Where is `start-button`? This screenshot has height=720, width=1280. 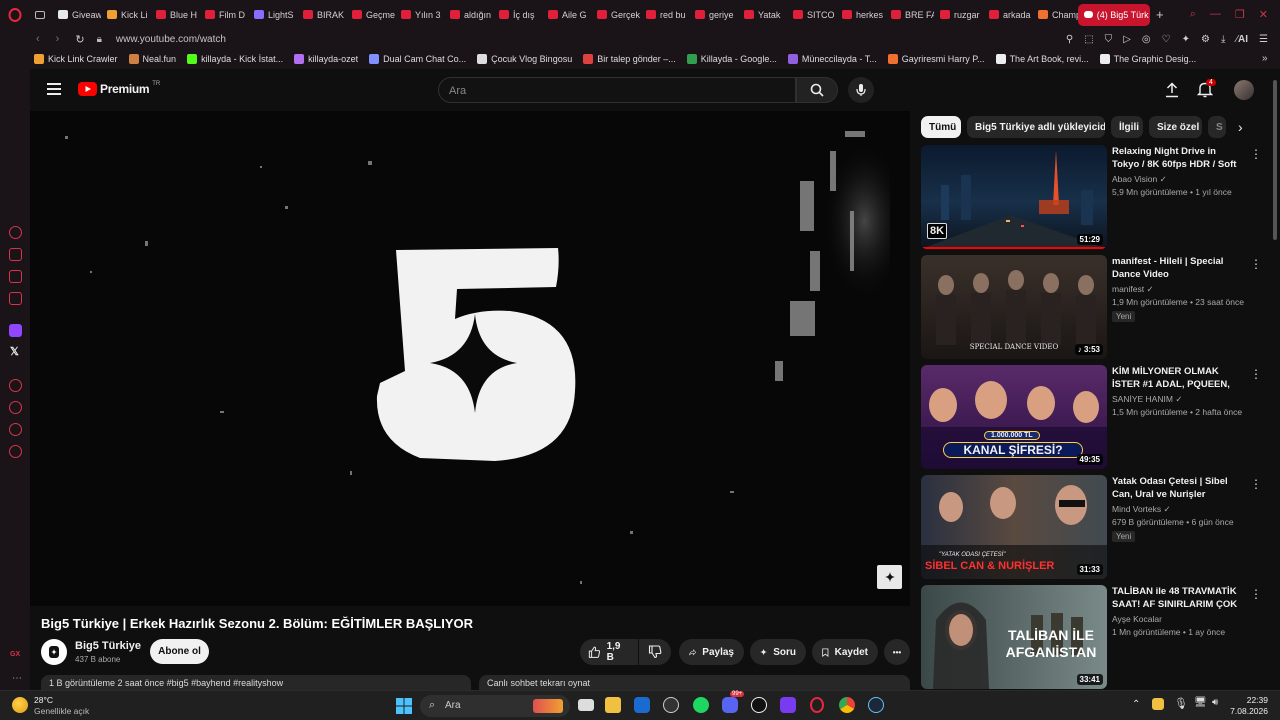
start-button is located at coordinates (404, 708).